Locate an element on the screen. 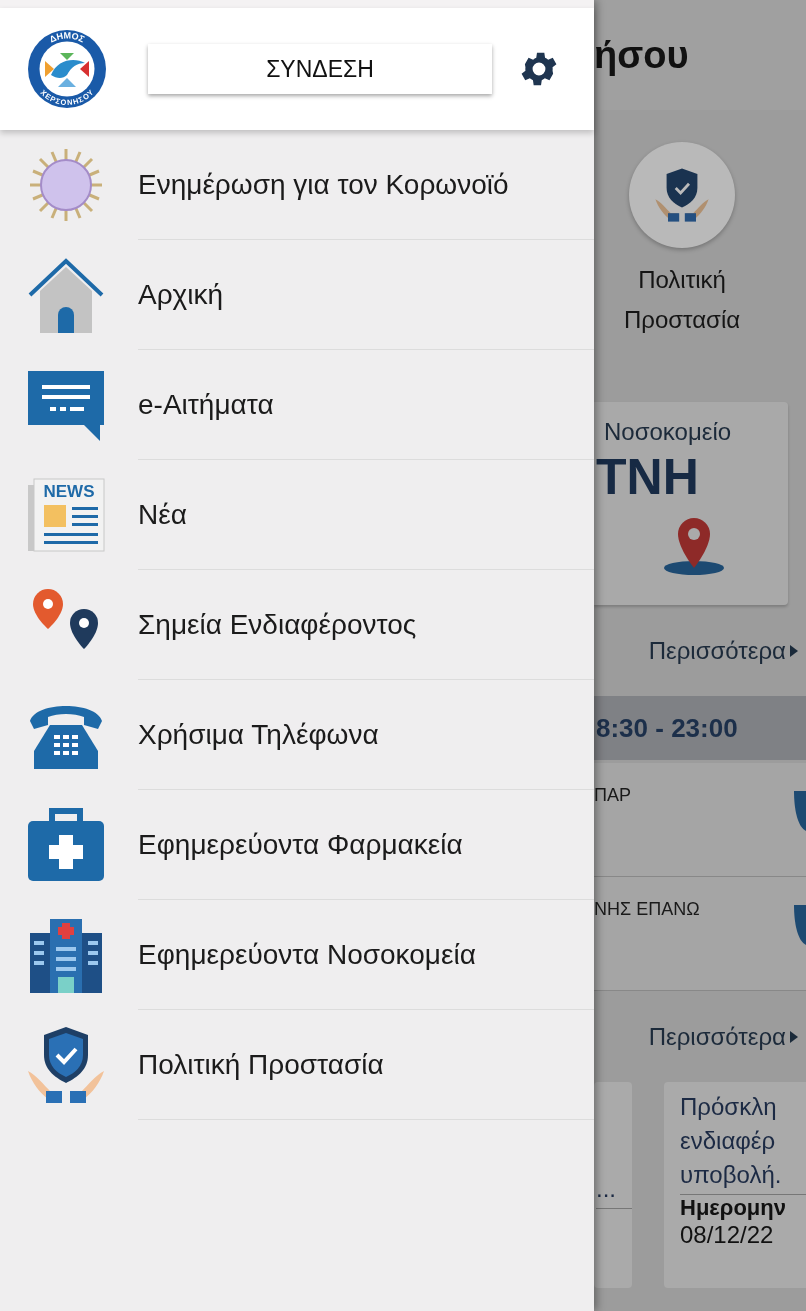  menu-item: Χρήσιμα Τηλέφωνα is located at coordinates (297, 735).